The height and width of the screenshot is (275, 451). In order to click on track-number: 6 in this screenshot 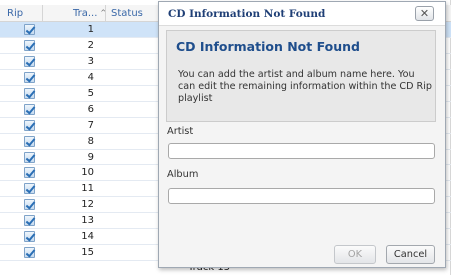, I will do `click(90, 109)`.